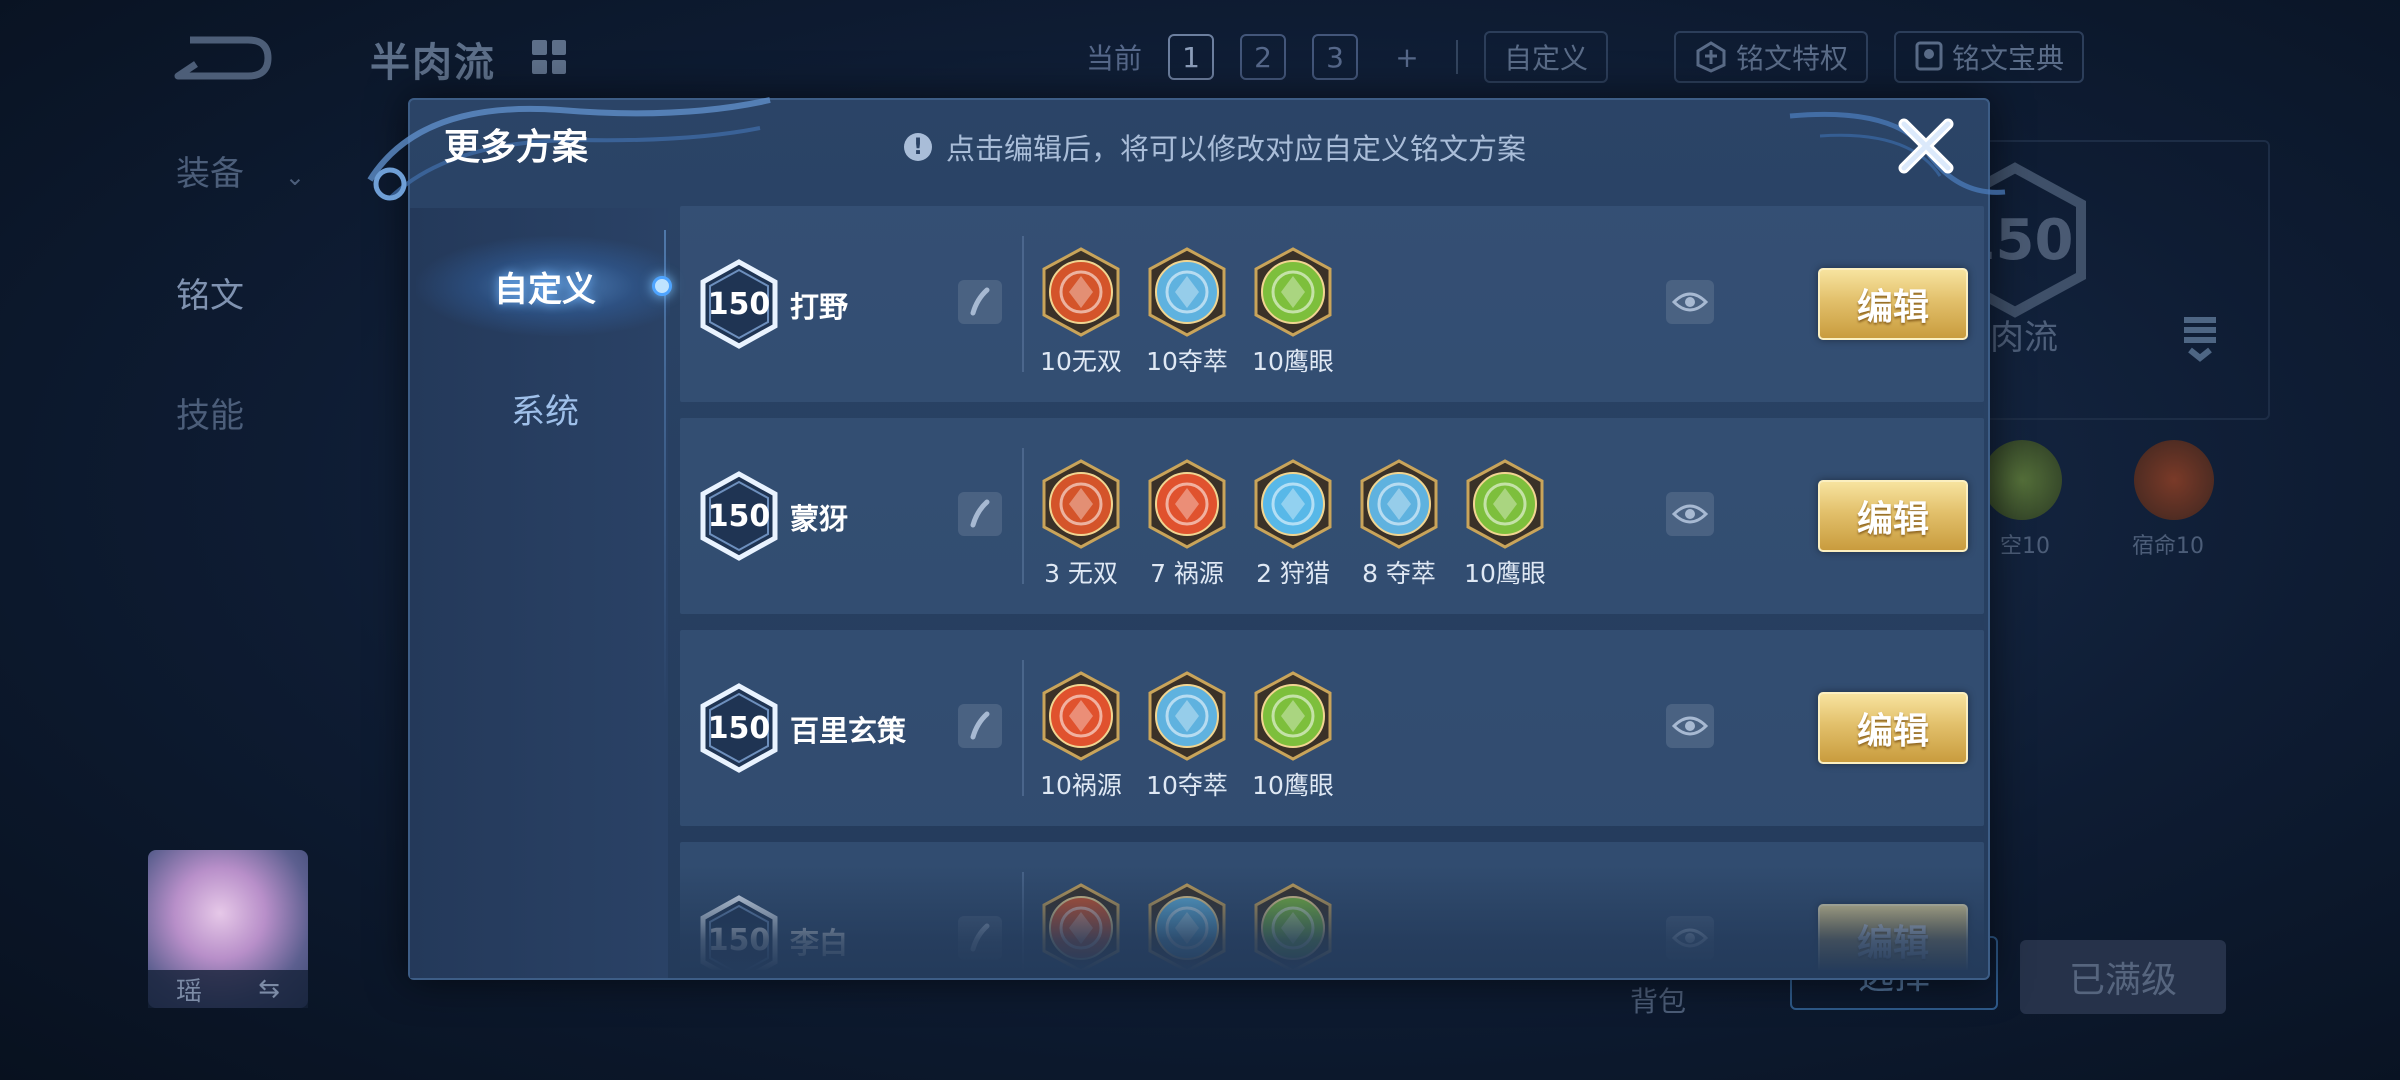 The width and height of the screenshot is (2400, 1080). I want to click on rune-label: 2 狩猎, so click(1293, 573).